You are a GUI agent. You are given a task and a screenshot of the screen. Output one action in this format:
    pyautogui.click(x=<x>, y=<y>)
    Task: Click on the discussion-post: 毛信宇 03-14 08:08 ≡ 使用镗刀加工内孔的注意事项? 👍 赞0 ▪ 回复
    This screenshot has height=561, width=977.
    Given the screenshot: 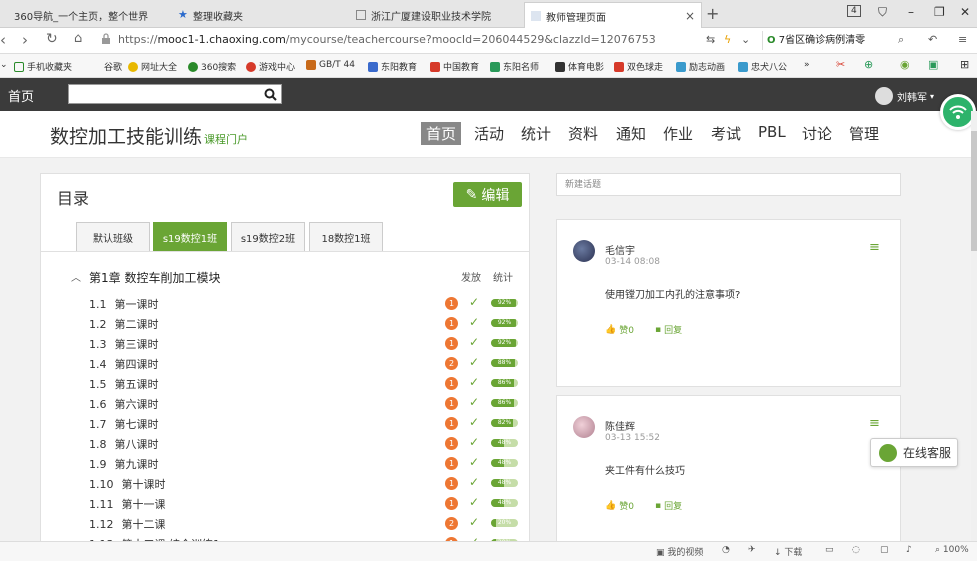 What is the action you would take?
    pyautogui.click(x=728, y=303)
    